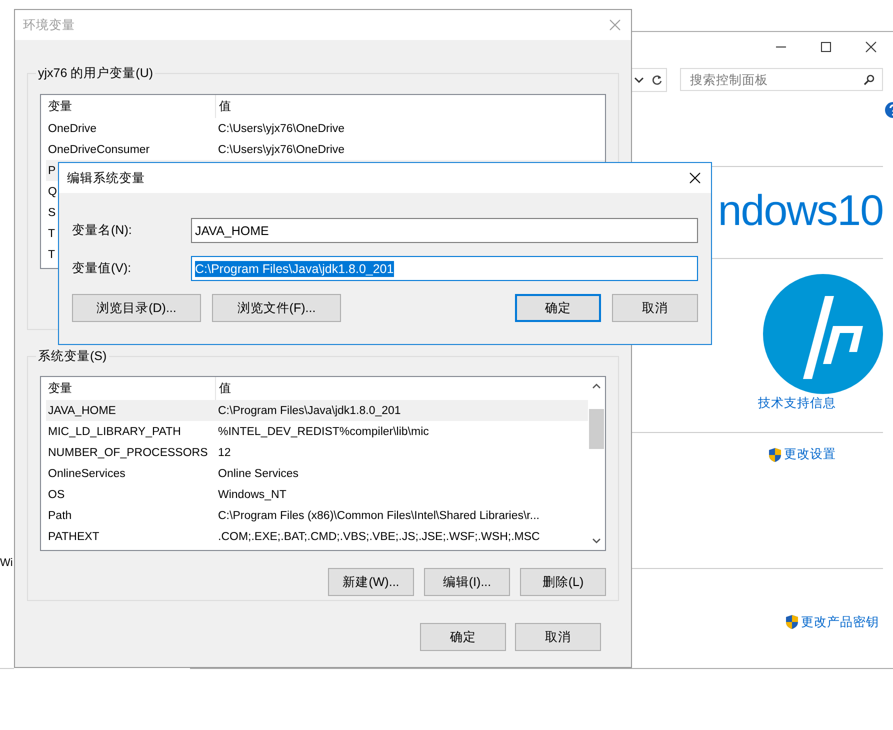 The image size is (893, 730). Describe the element at coordinates (6, 563) in the screenshot. I see `window-text: Wi` at that location.